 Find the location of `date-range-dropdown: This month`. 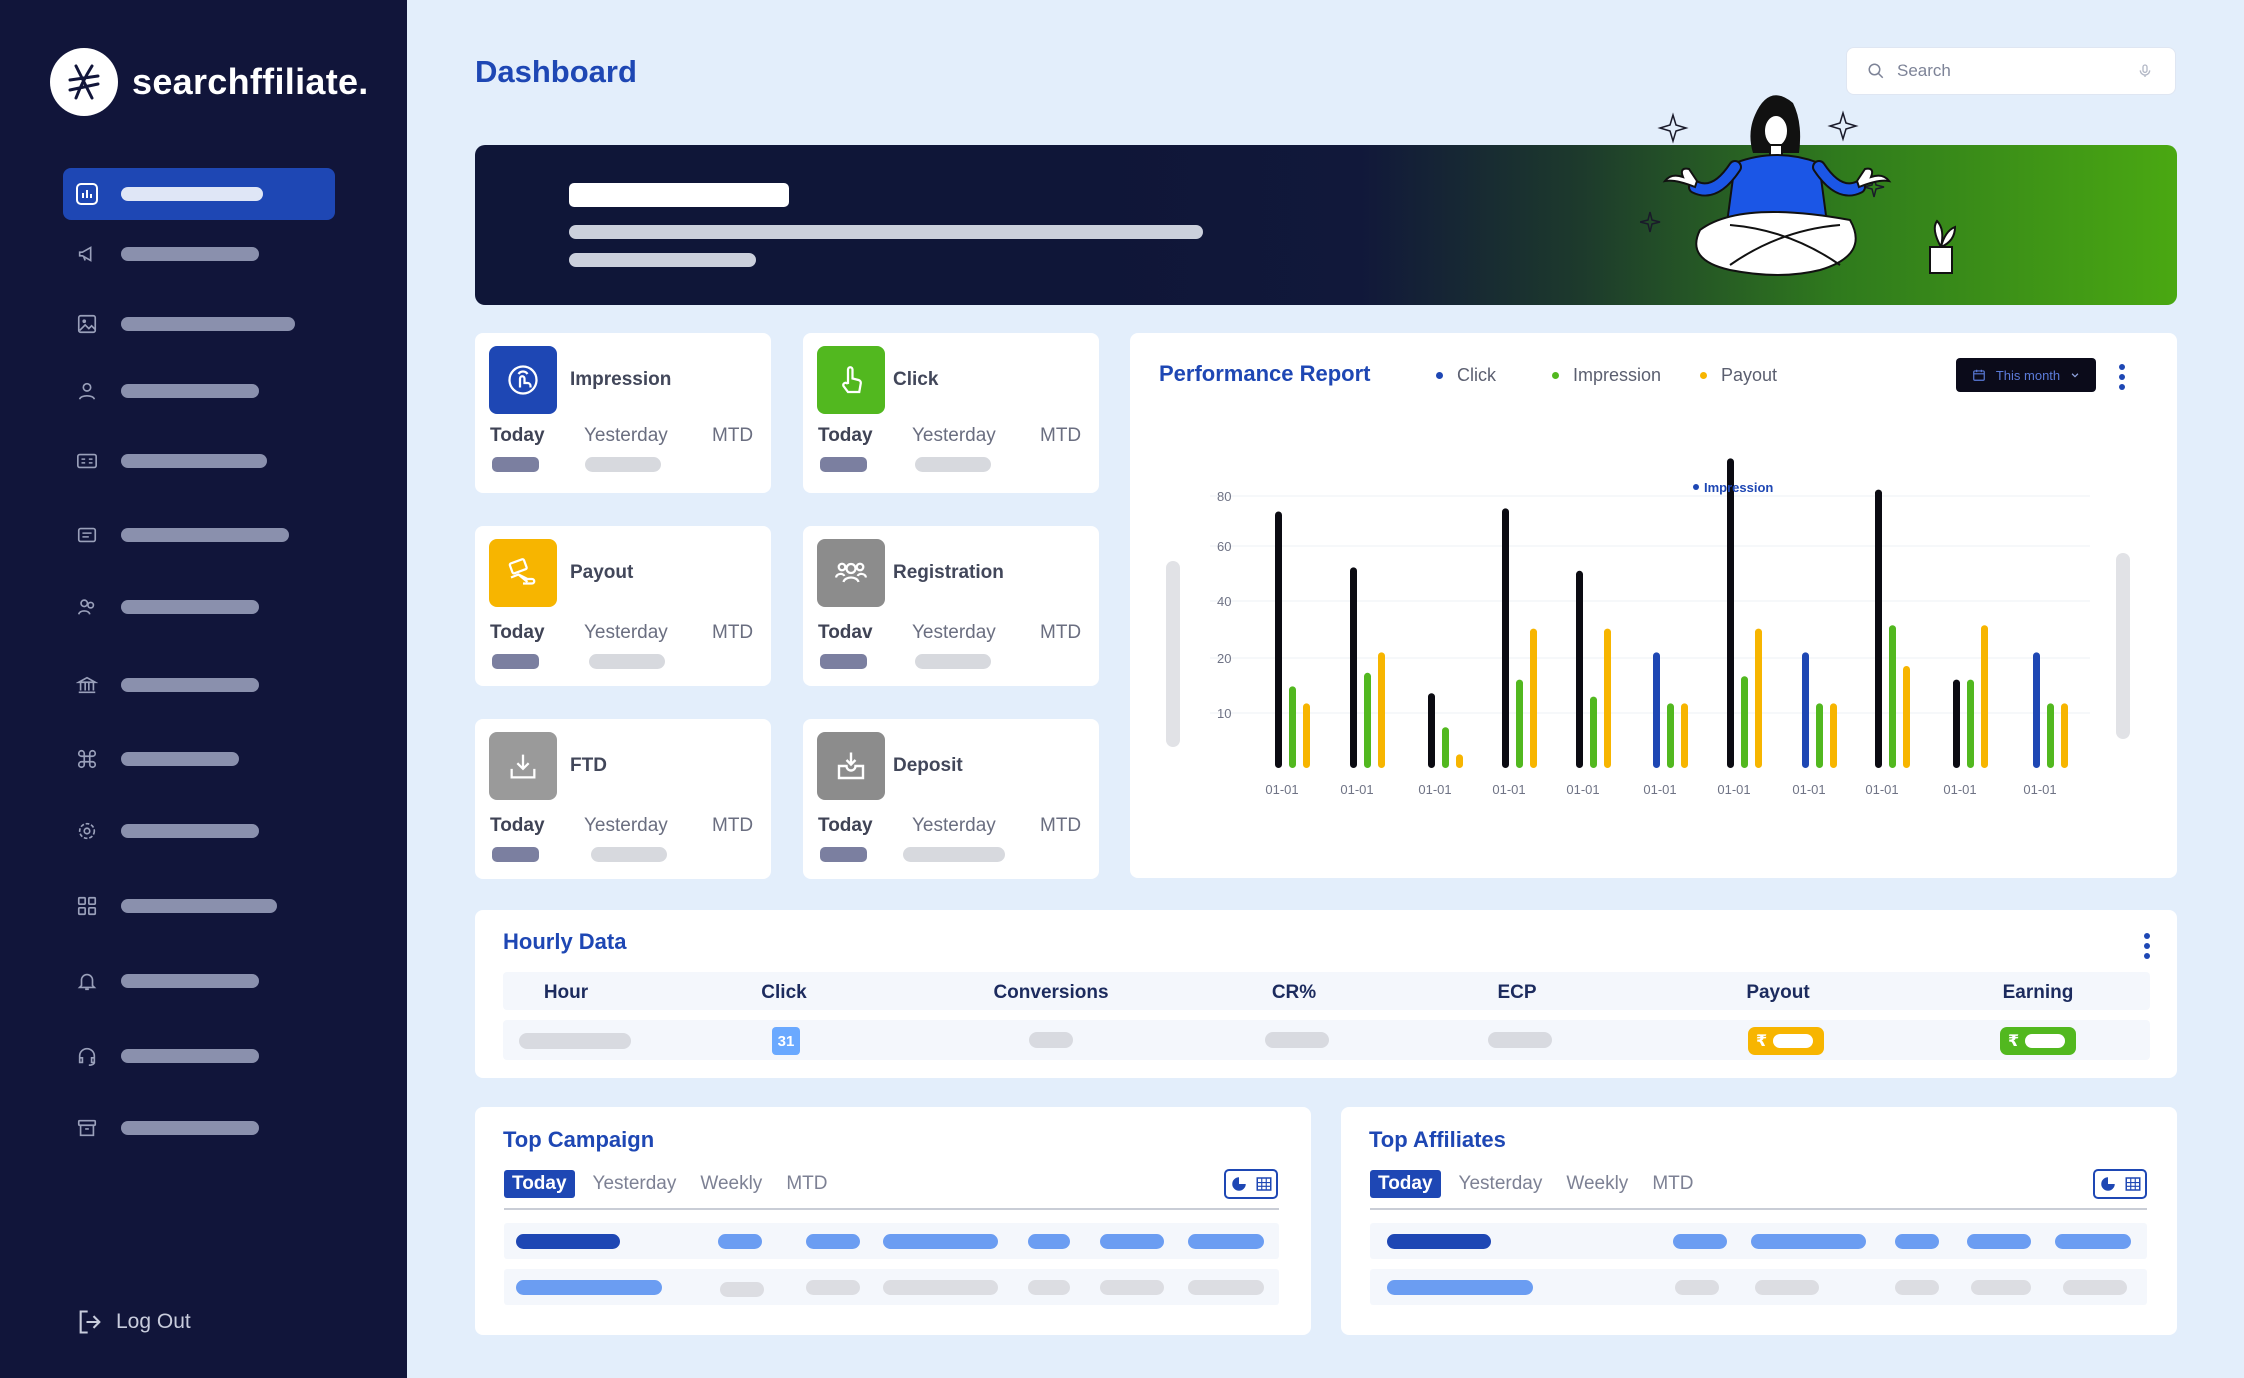

date-range-dropdown: This month is located at coordinates (2026, 375).